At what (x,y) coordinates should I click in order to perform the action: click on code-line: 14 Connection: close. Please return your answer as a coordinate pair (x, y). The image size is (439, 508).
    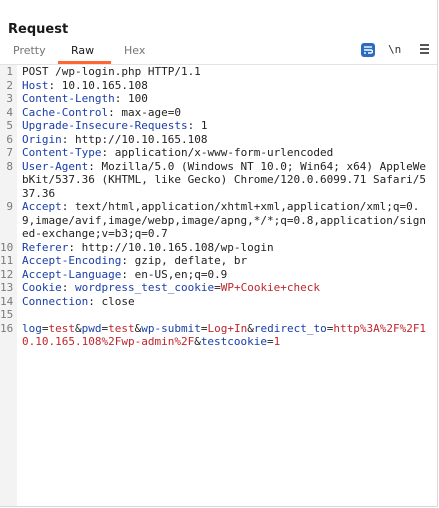
    Looking at the image, I should click on (218, 302).